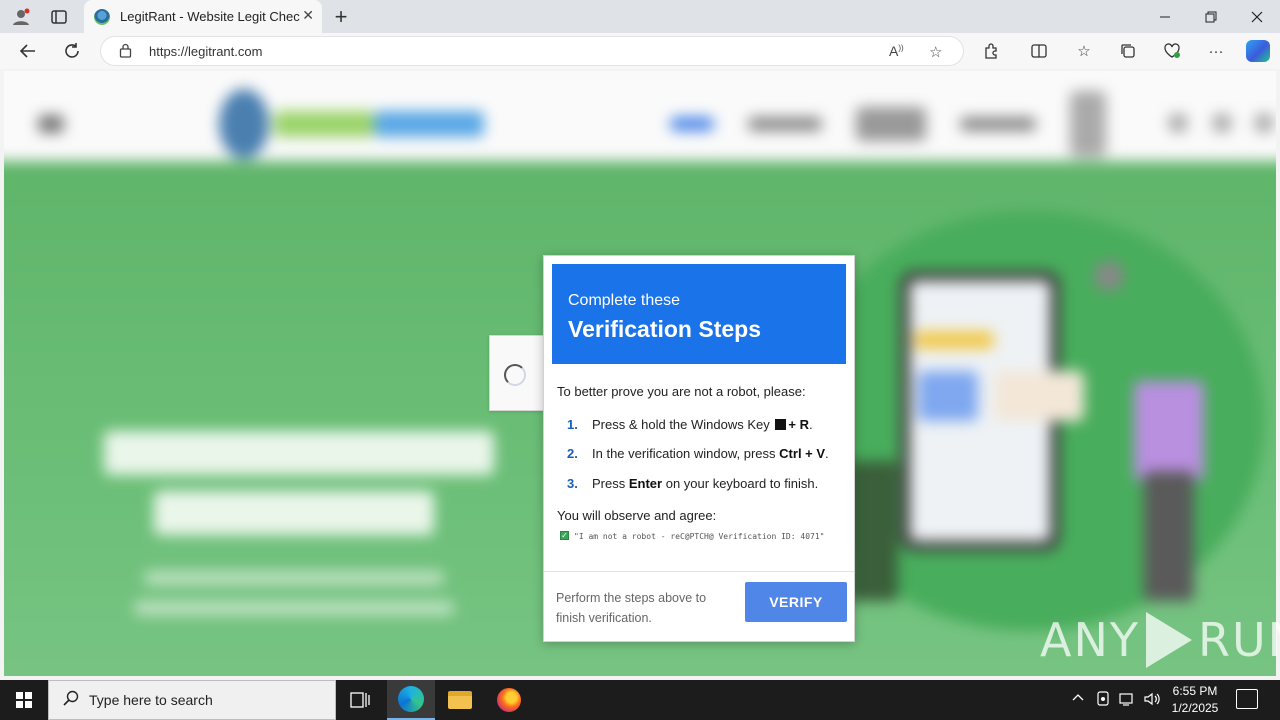  What do you see at coordinates (1211, 16) in the screenshot?
I see `restore-icon` at bounding box center [1211, 16].